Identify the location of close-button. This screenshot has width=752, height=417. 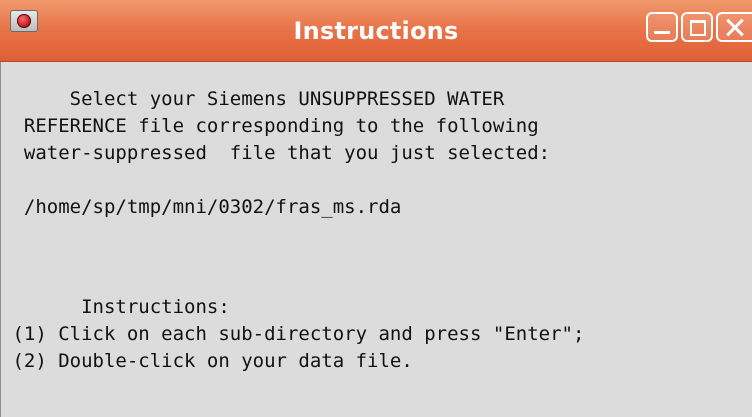
(734, 27).